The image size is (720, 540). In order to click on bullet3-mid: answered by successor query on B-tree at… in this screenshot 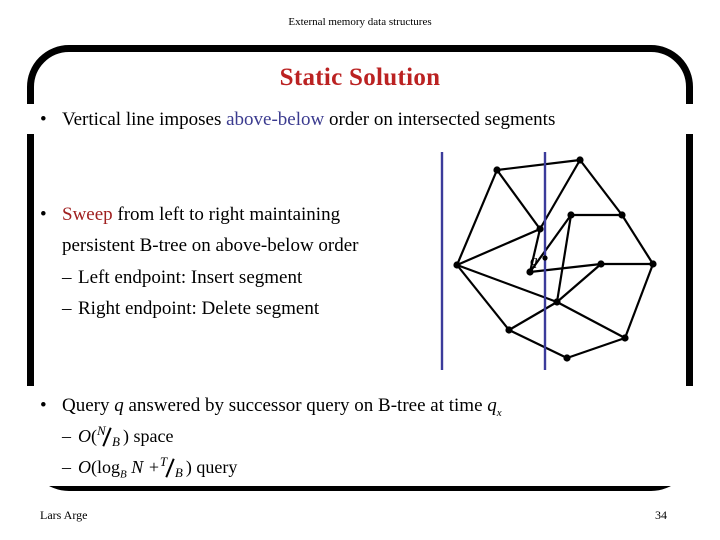, I will do `click(305, 405)`.